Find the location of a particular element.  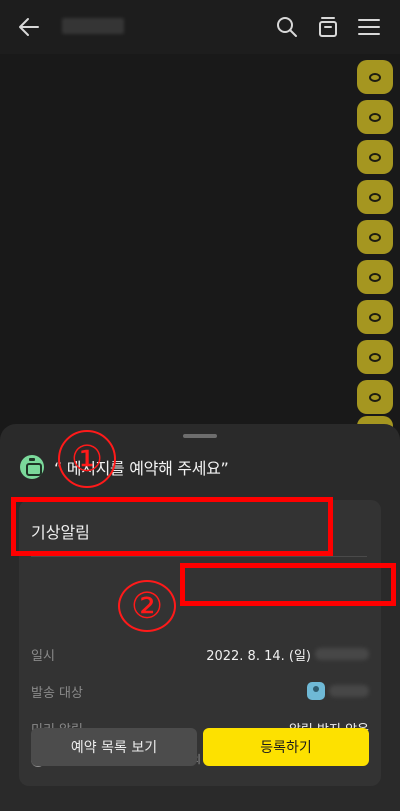

annotation-box-date is located at coordinates (288, 584).